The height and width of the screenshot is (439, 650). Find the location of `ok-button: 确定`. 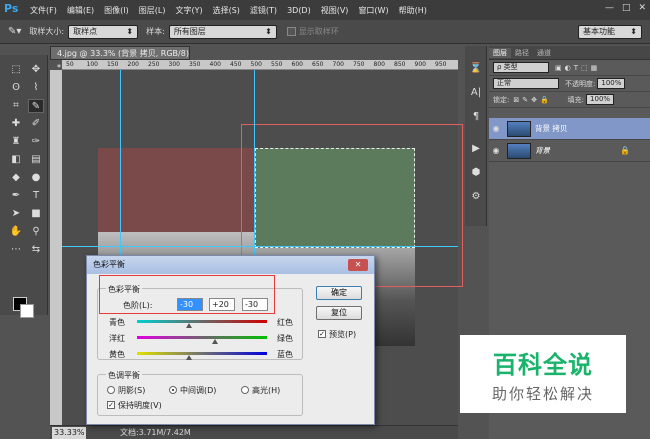

ok-button: 确定 is located at coordinates (339, 293).